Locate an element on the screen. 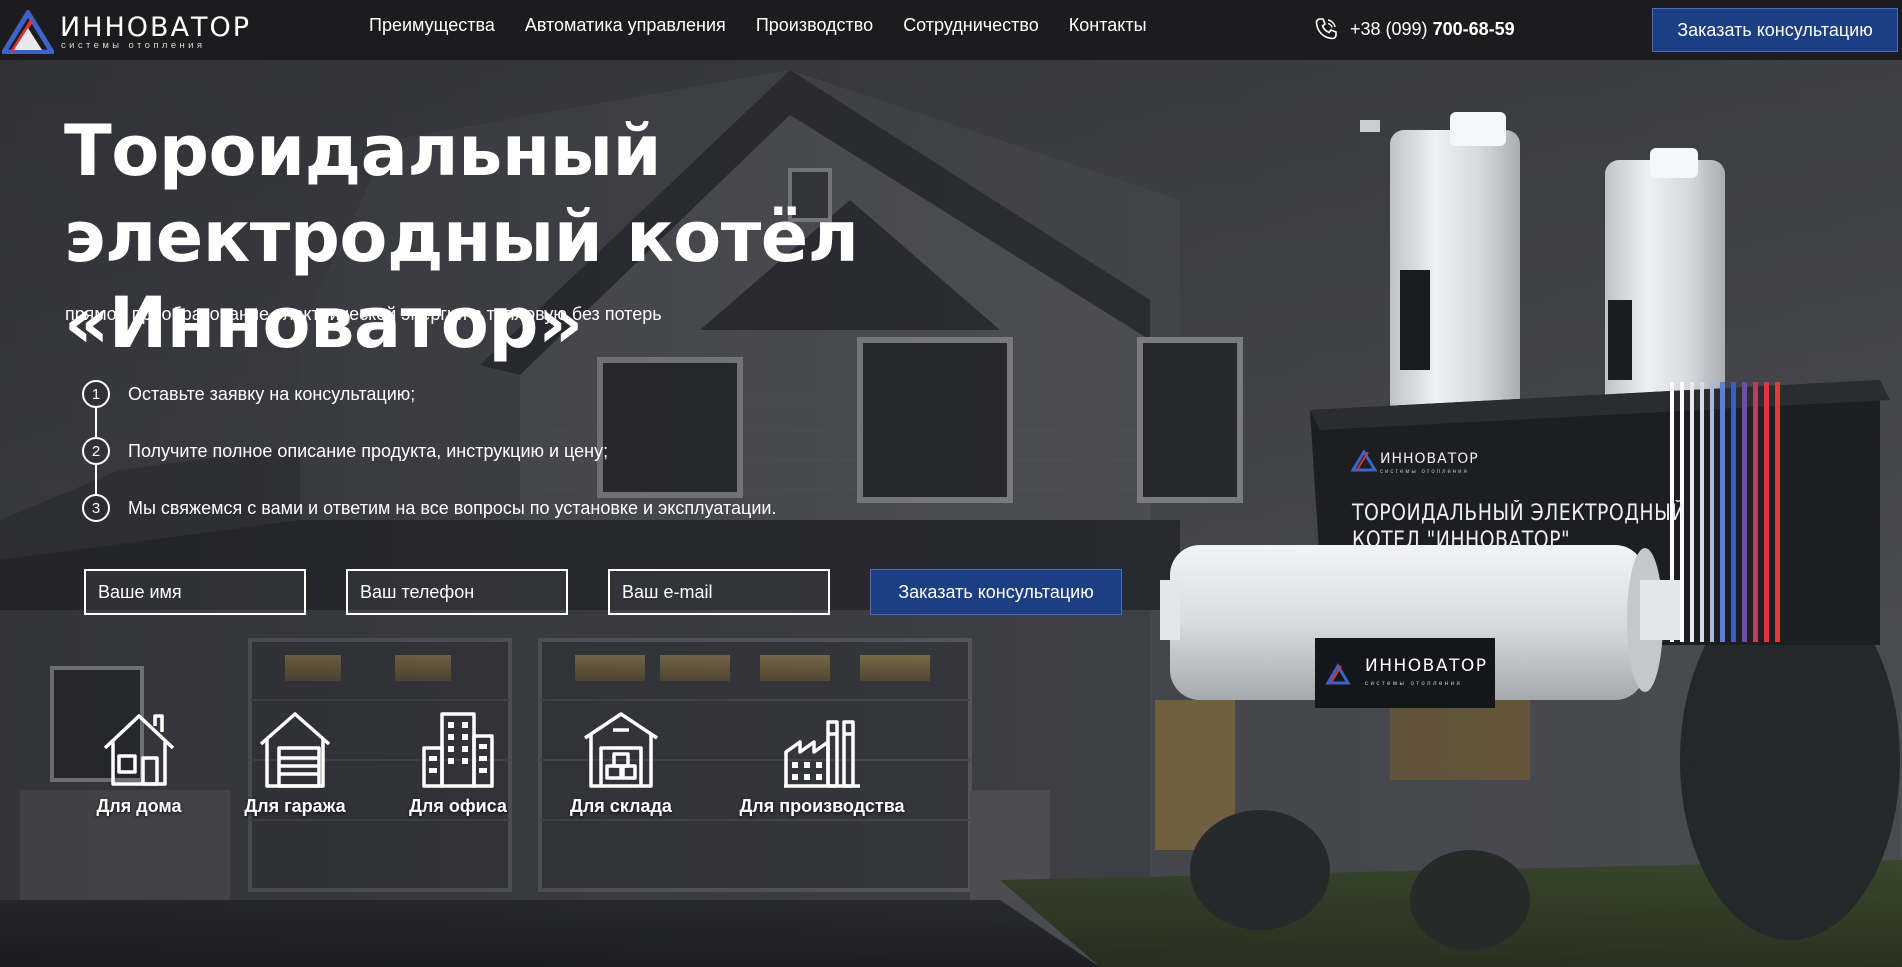 The width and height of the screenshot is (1902, 967). category-warehouse: Для склада is located at coordinates (621, 762).